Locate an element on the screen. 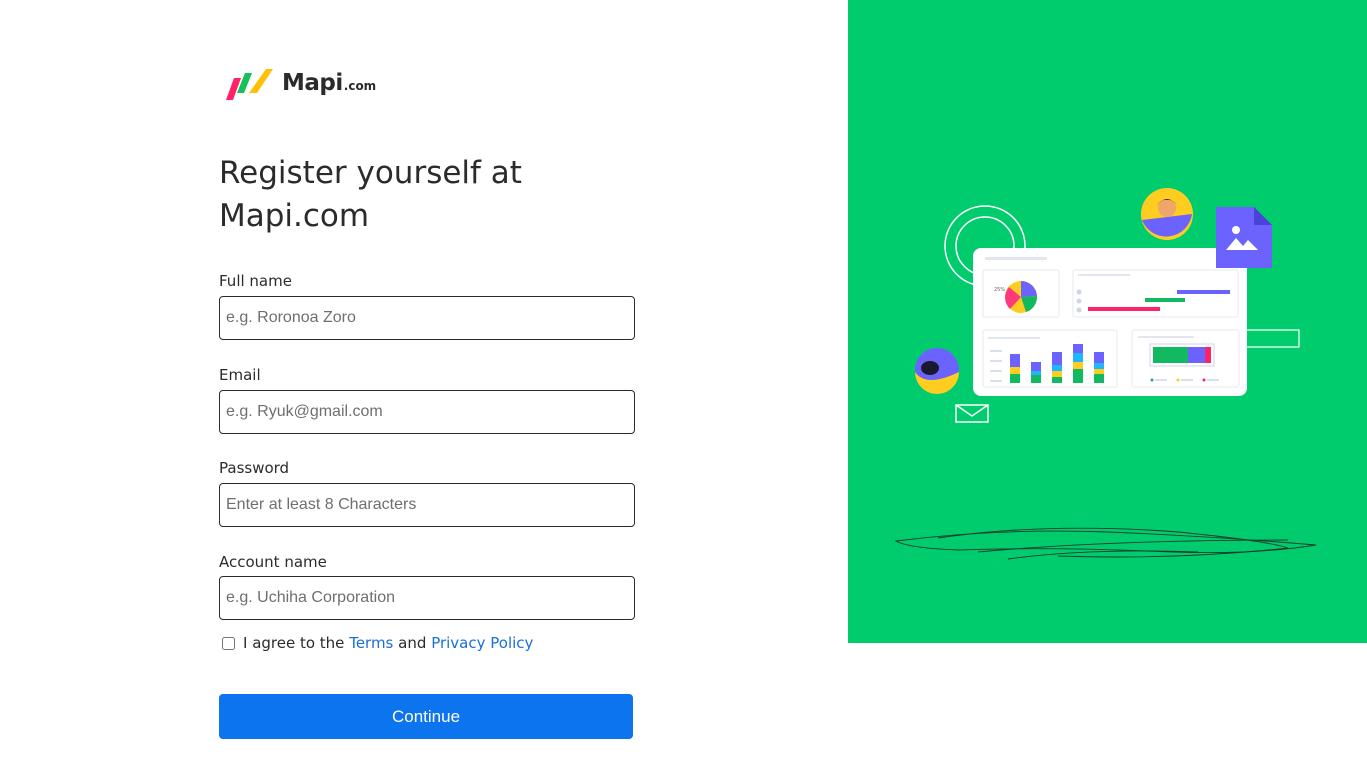 This screenshot has width=1367, height=769. bar-chart-icon is located at coordinates (1050, 358).